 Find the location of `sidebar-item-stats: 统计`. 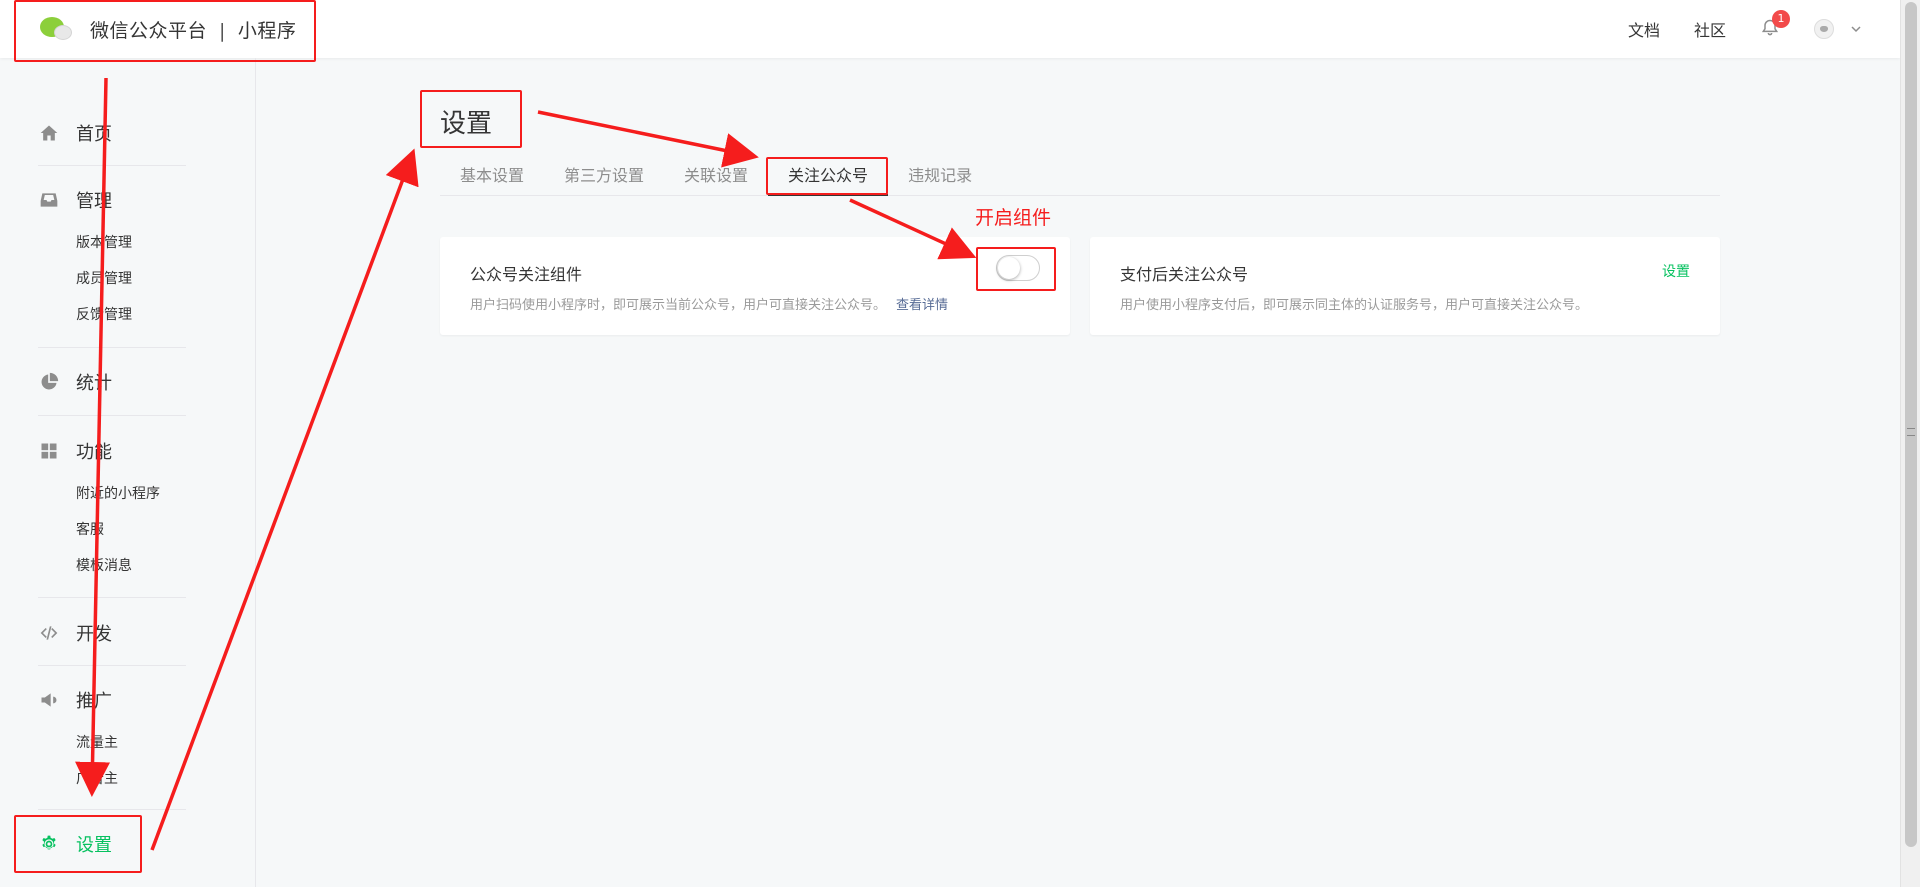

sidebar-item-stats: 统计 is located at coordinates (112, 382).